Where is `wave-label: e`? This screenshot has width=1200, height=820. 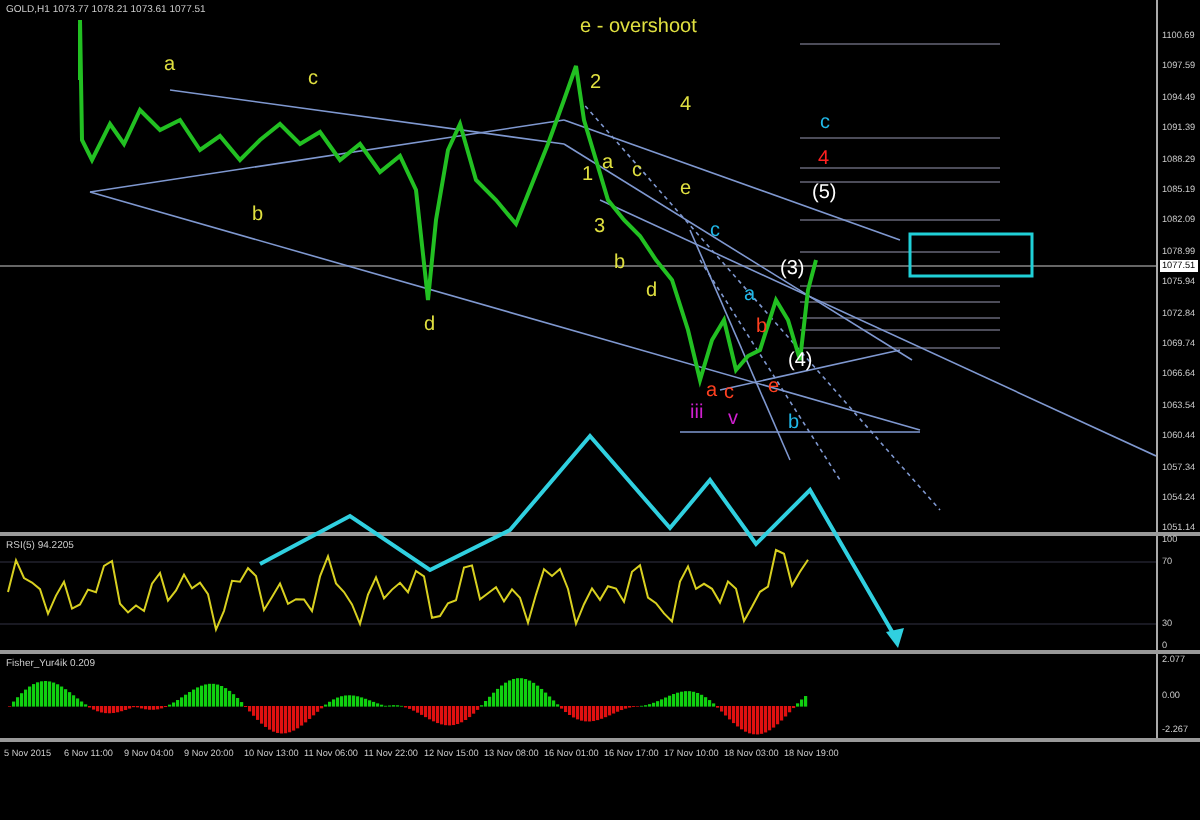
wave-label: e is located at coordinates (686, 189).